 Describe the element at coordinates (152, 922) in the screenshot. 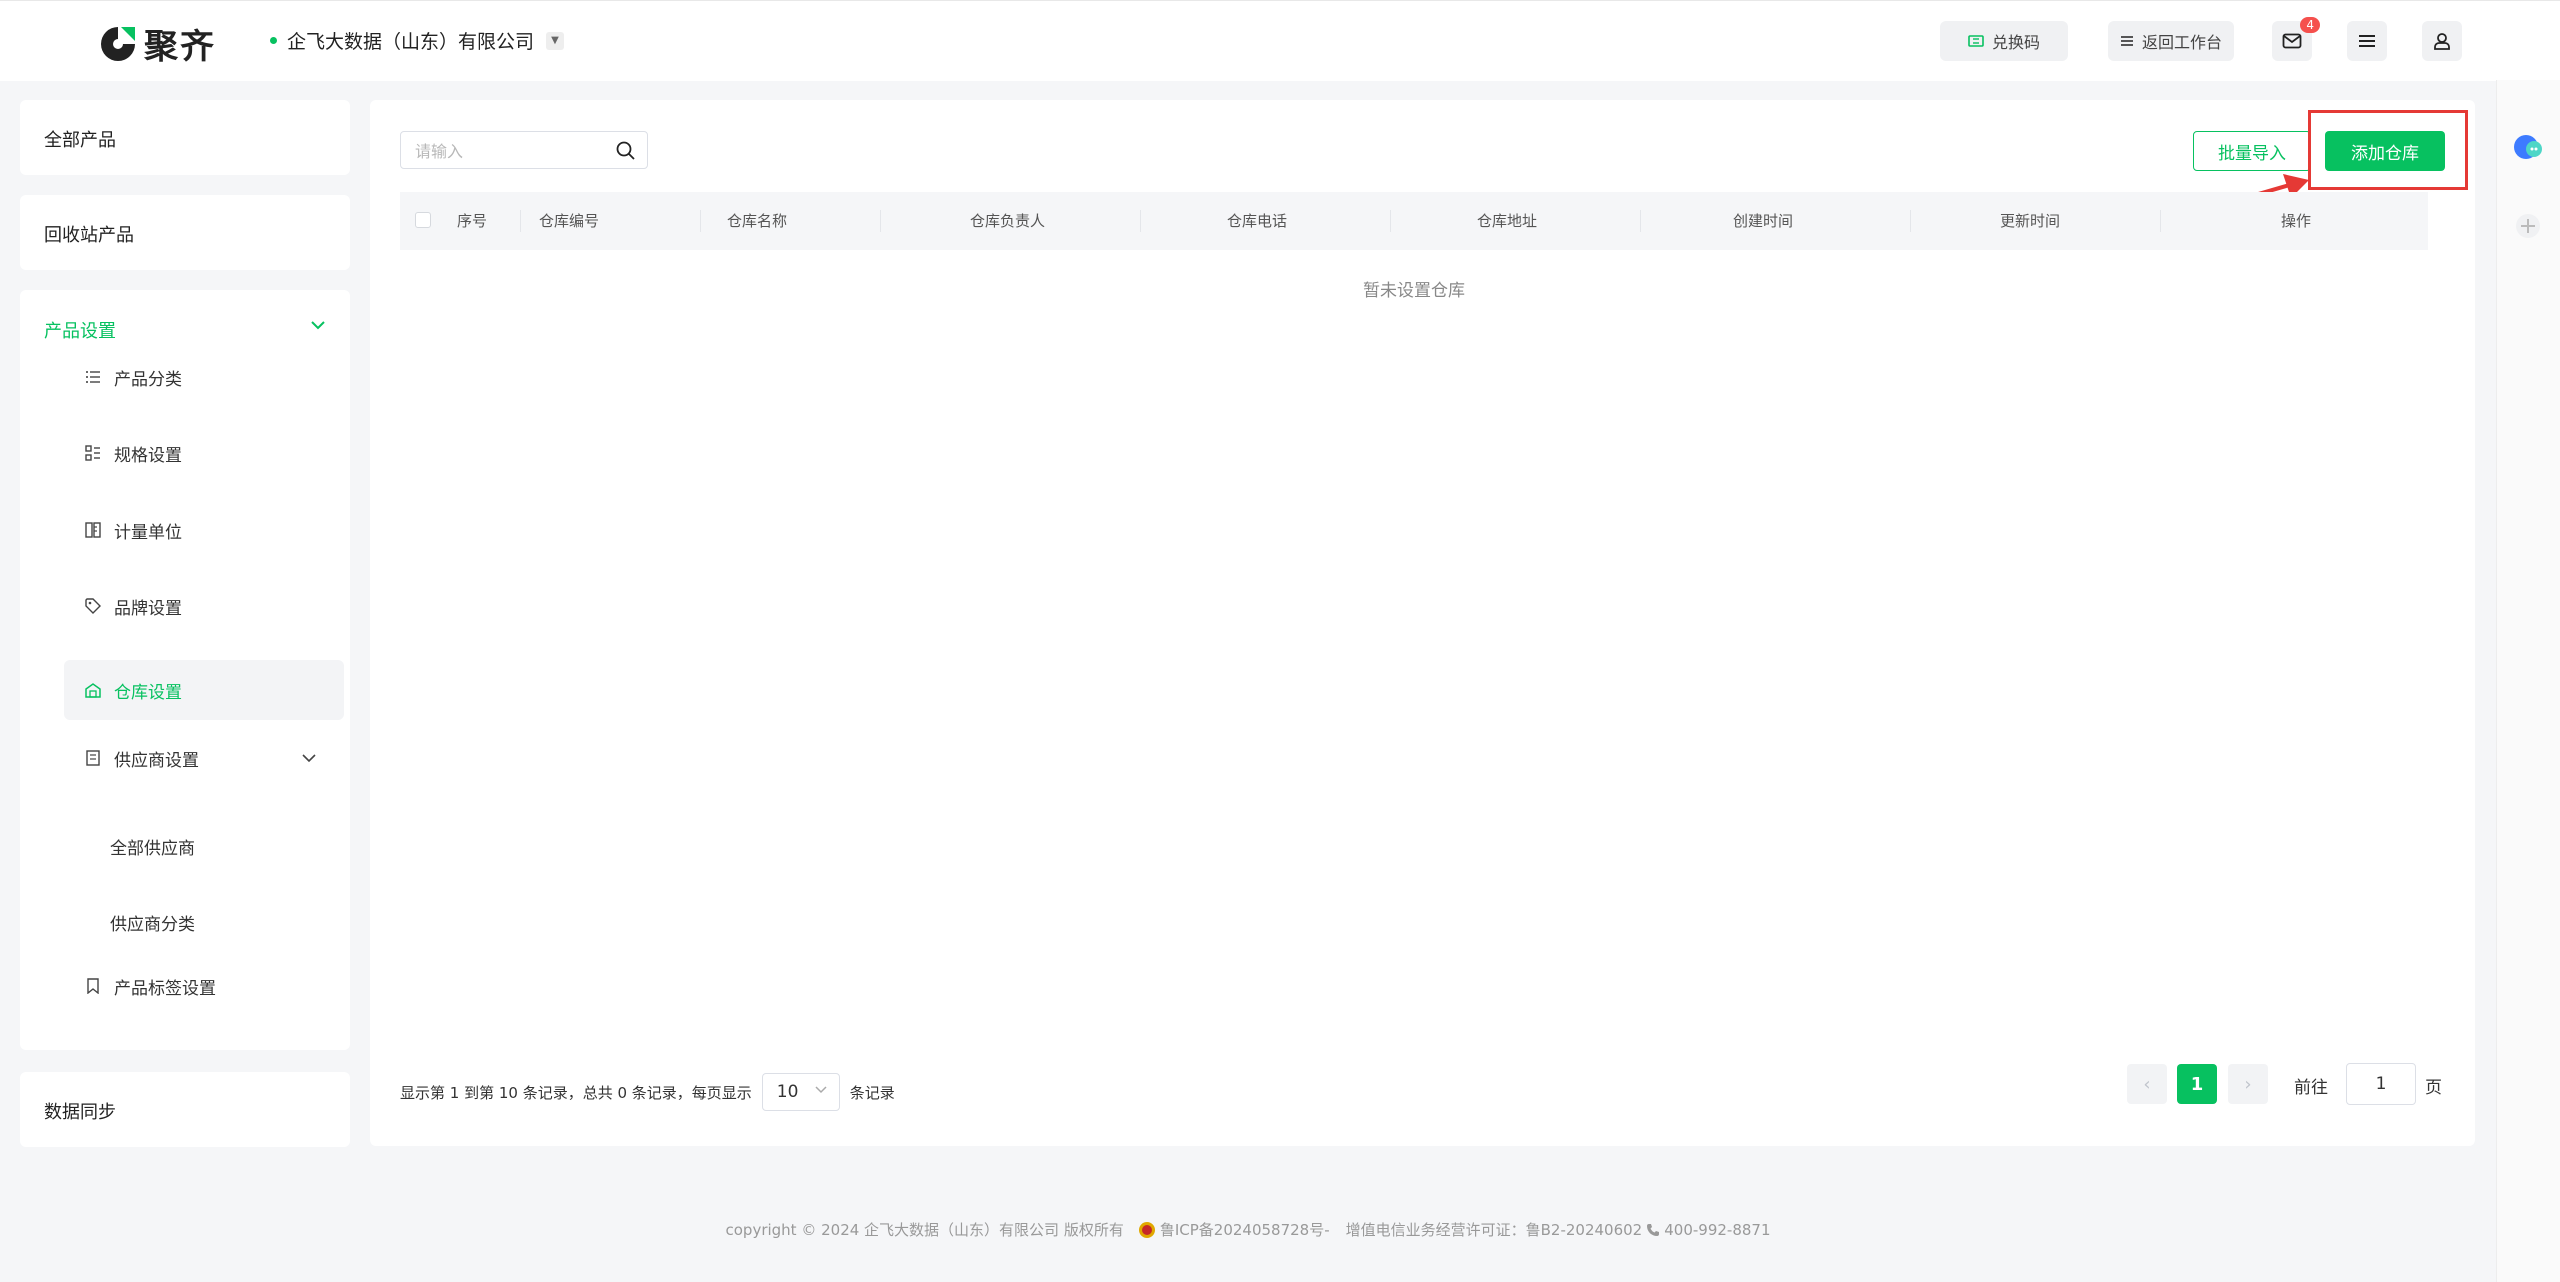

I see `sidebar-item-supplier-category: 供应商分类` at that location.